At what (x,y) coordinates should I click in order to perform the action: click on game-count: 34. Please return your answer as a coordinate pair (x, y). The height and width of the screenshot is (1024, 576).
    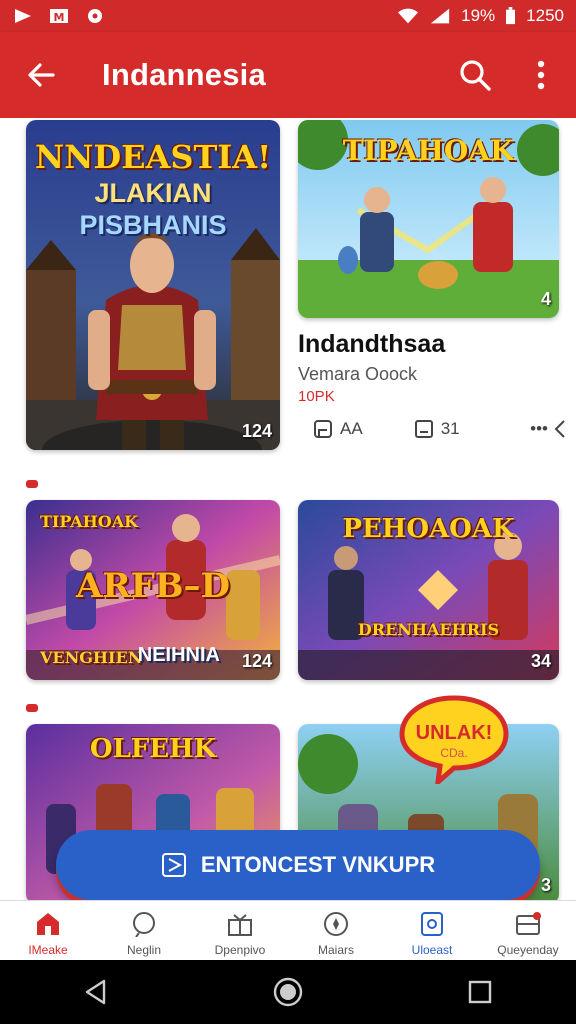
    Looking at the image, I should click on (540, 661).